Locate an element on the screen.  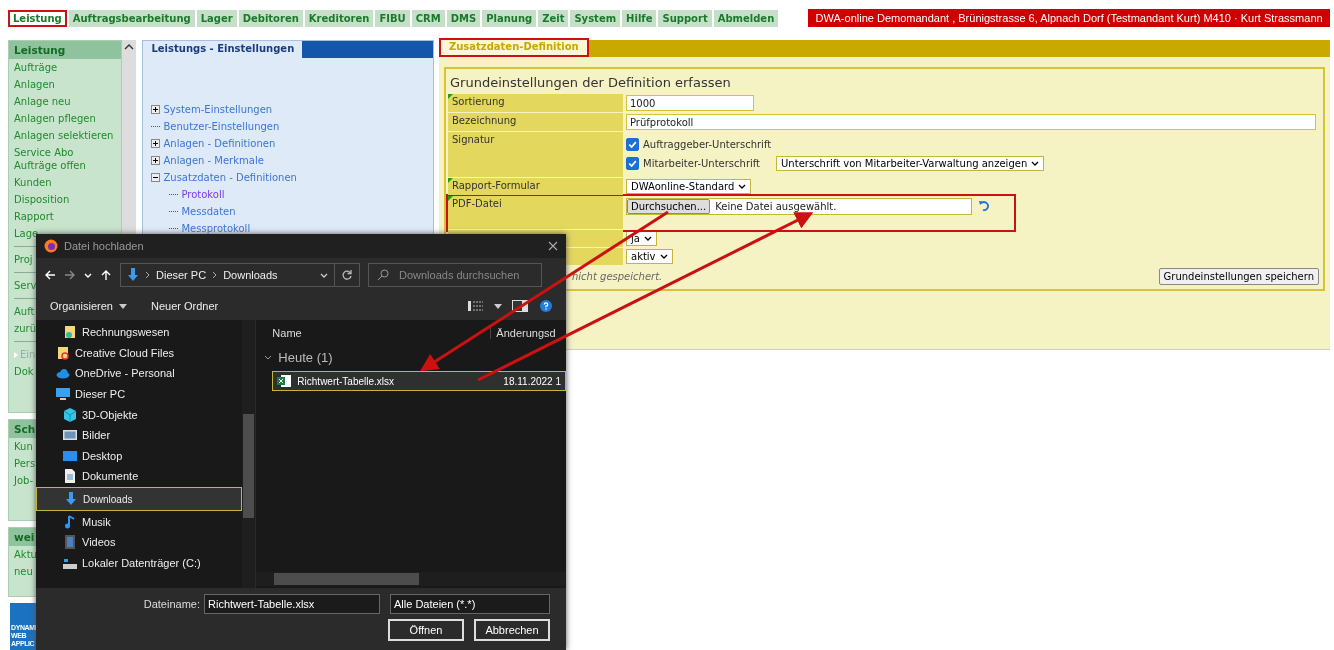
nav-item: Lokaler Datenträger (C:) is located at coordinates (139, 563).